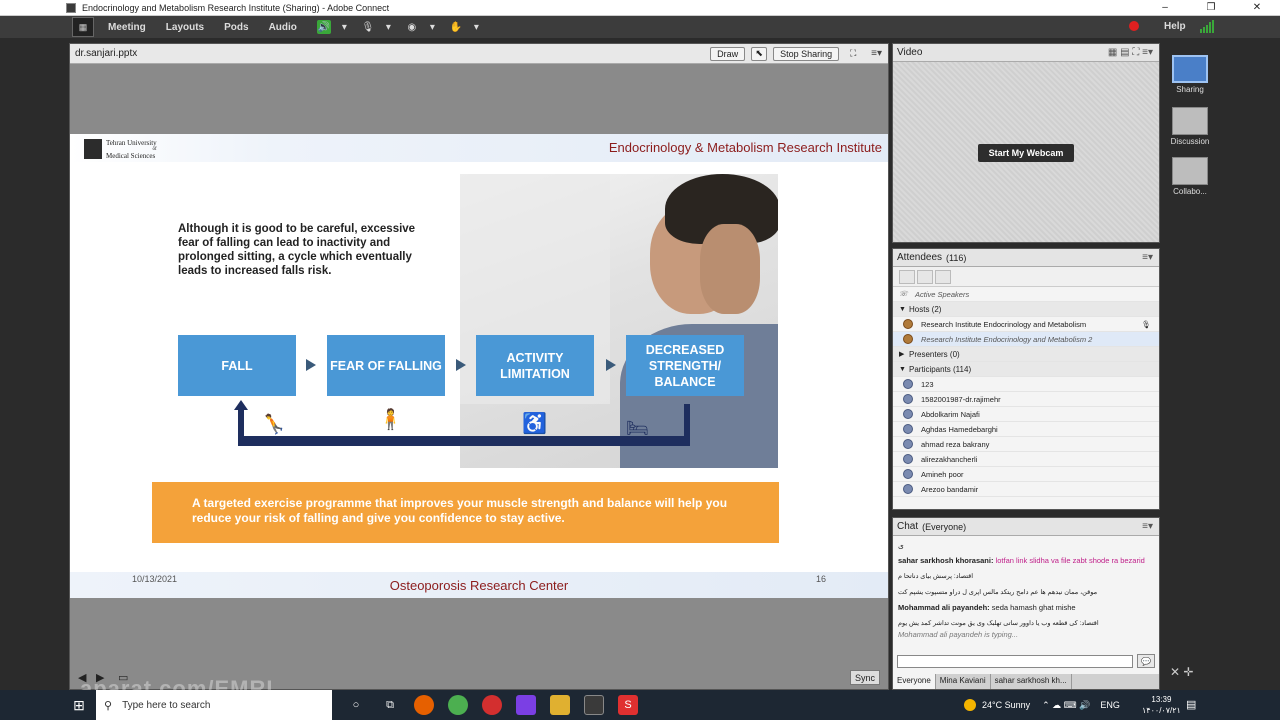 The height and width of the screenshot is (720, 1280). What do you see at coordinates (1165, 8) in the screenshot?
I see `minimize-button: –` at bounding box center [1165, 8].